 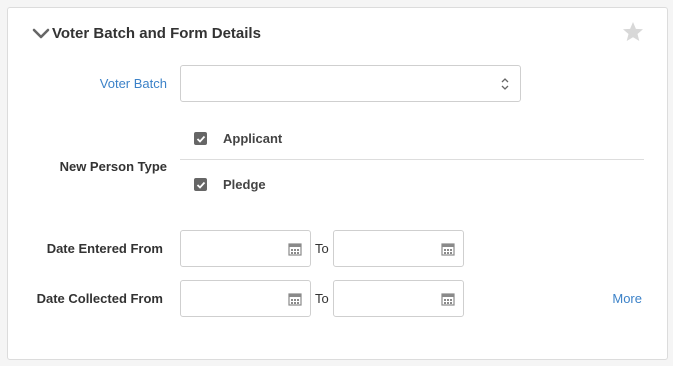 I want to click on new-person-type-label: New Person Type, so click(x=113, y=166).